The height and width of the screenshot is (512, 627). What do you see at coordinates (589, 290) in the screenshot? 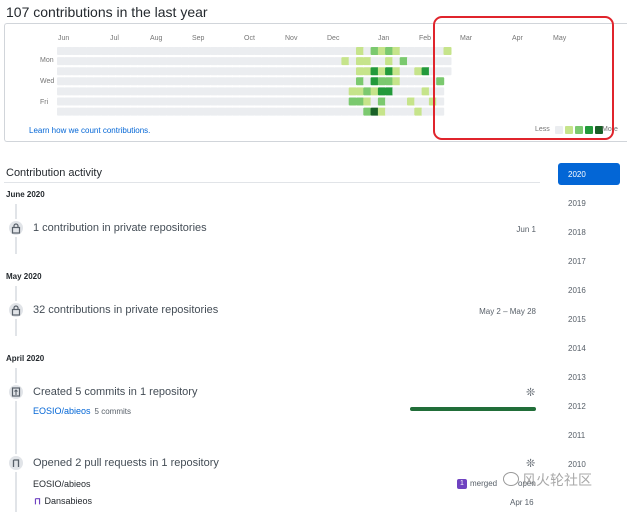
I see `year-2016: 2016` at bounding box center [589, 290].